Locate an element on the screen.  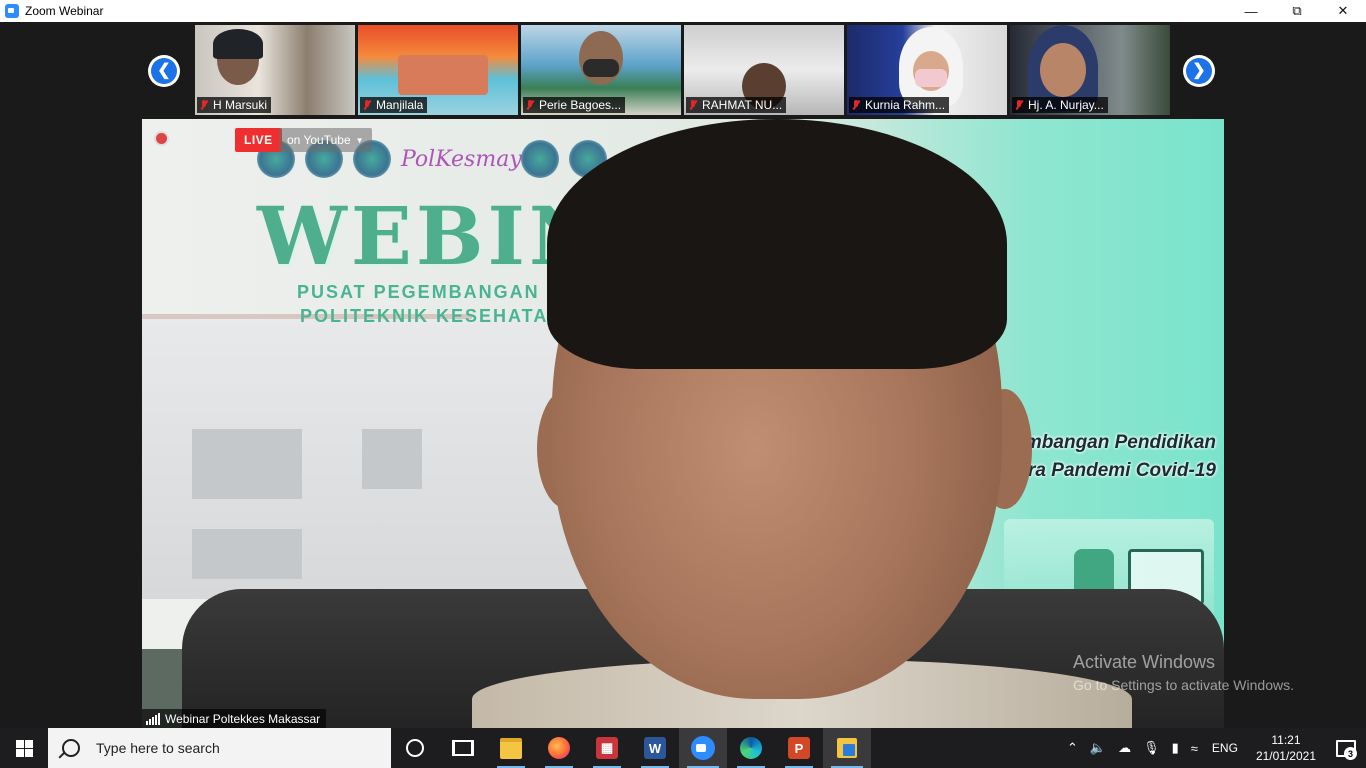
speaker-hair is located at coordinates (777, 244).